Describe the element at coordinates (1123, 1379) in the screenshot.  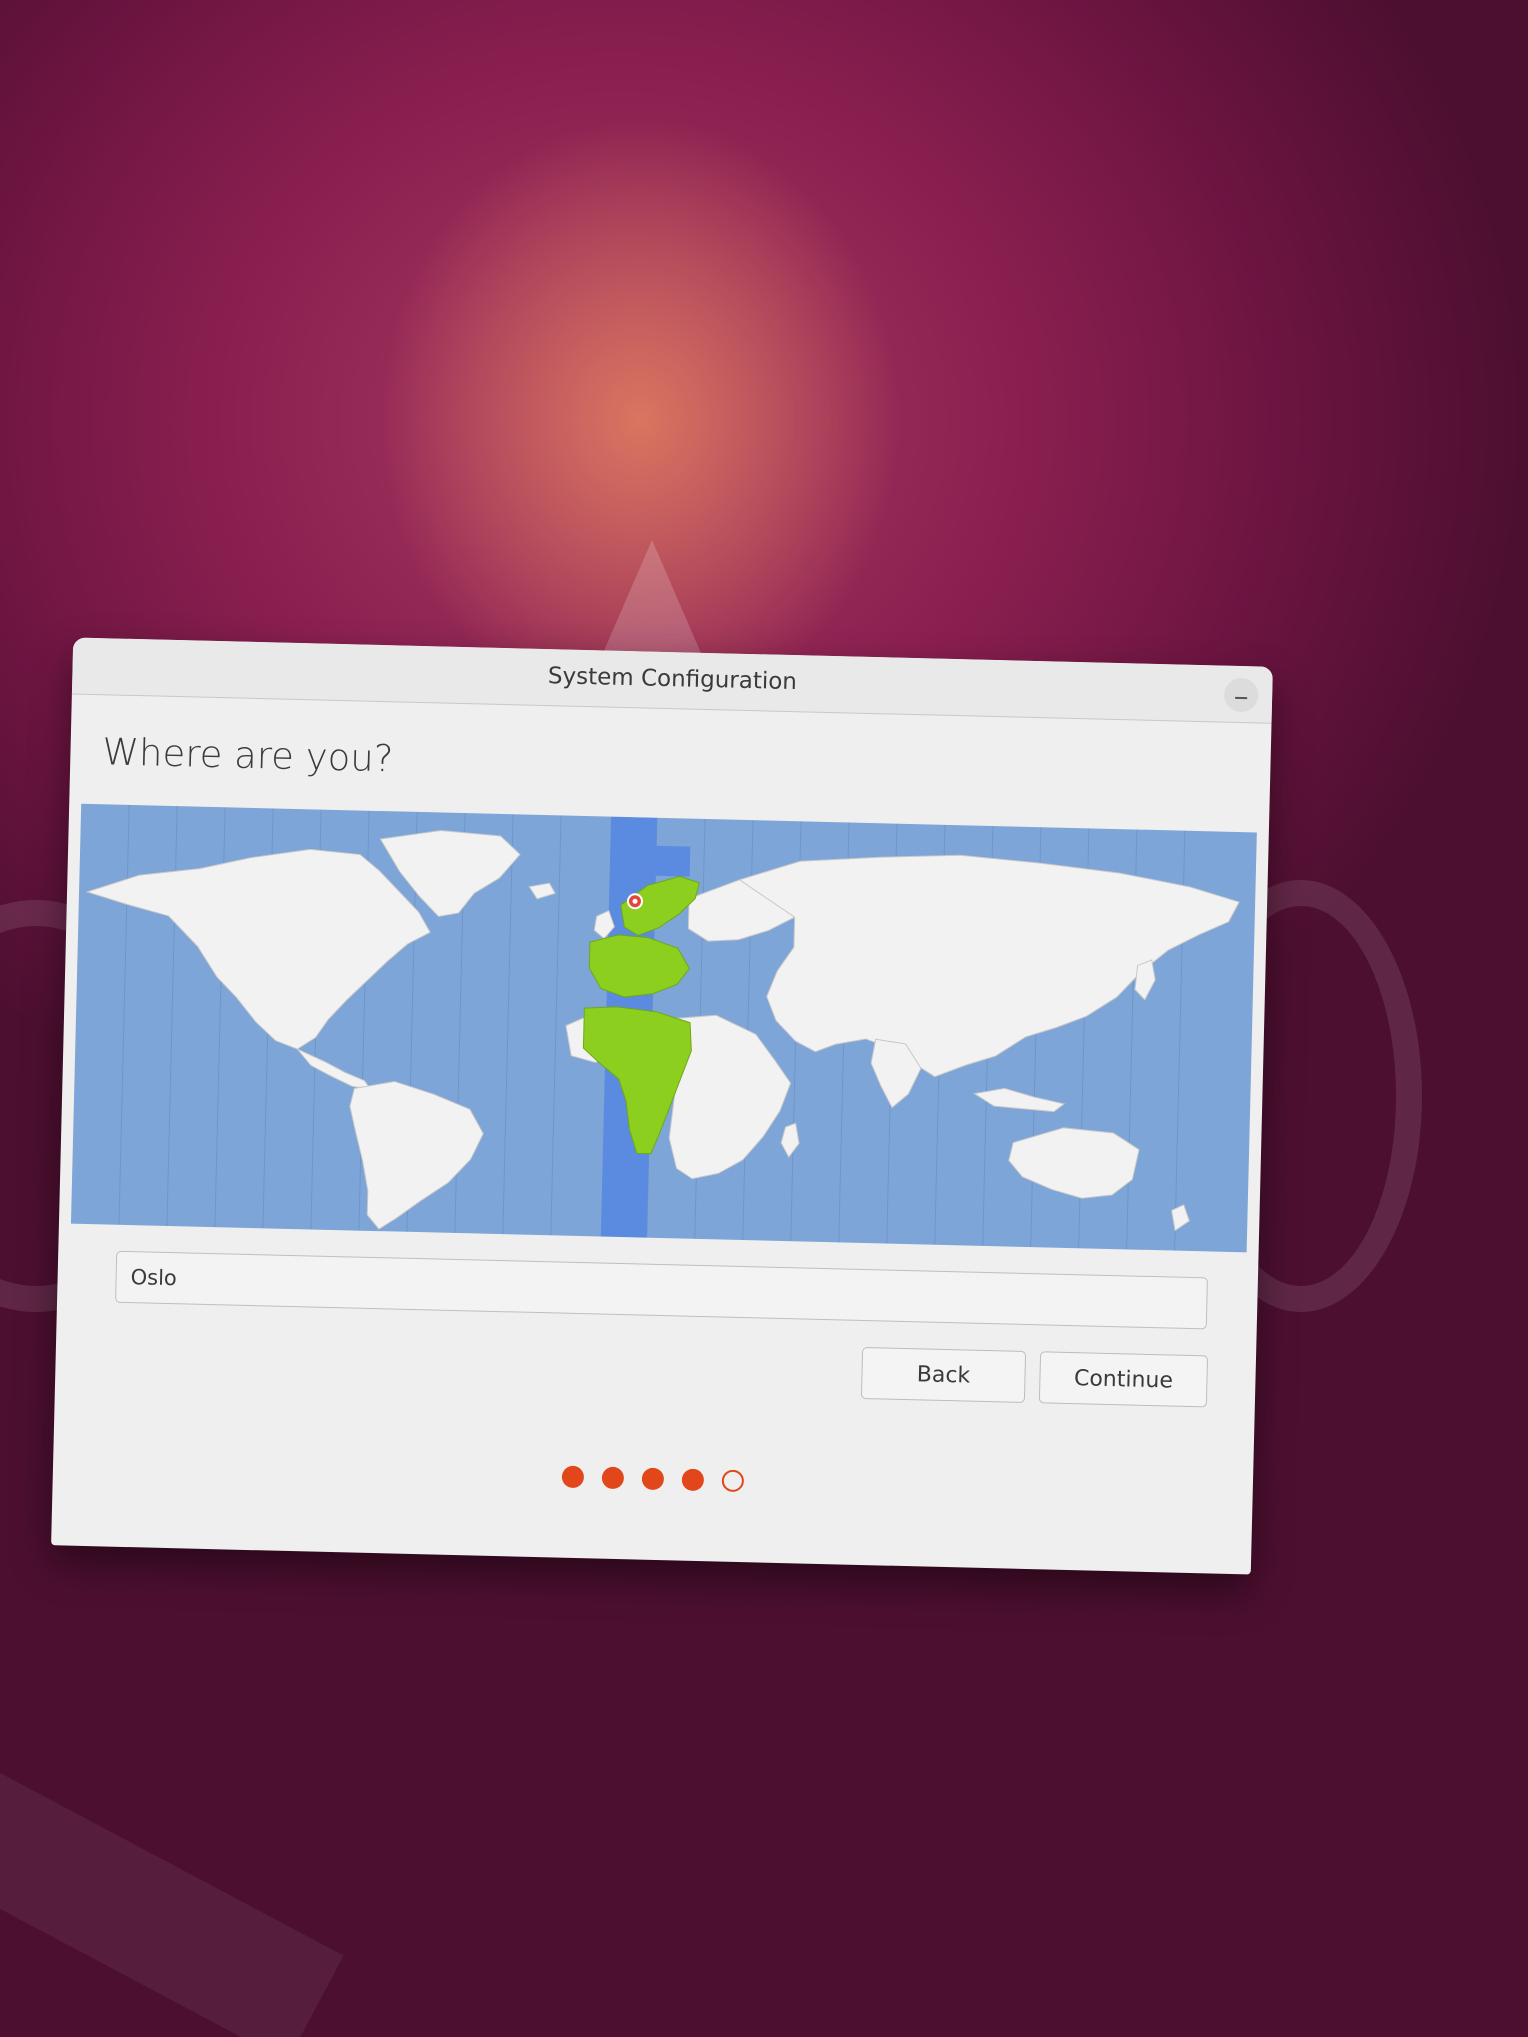
I see `continue-button: Continue` at that location.